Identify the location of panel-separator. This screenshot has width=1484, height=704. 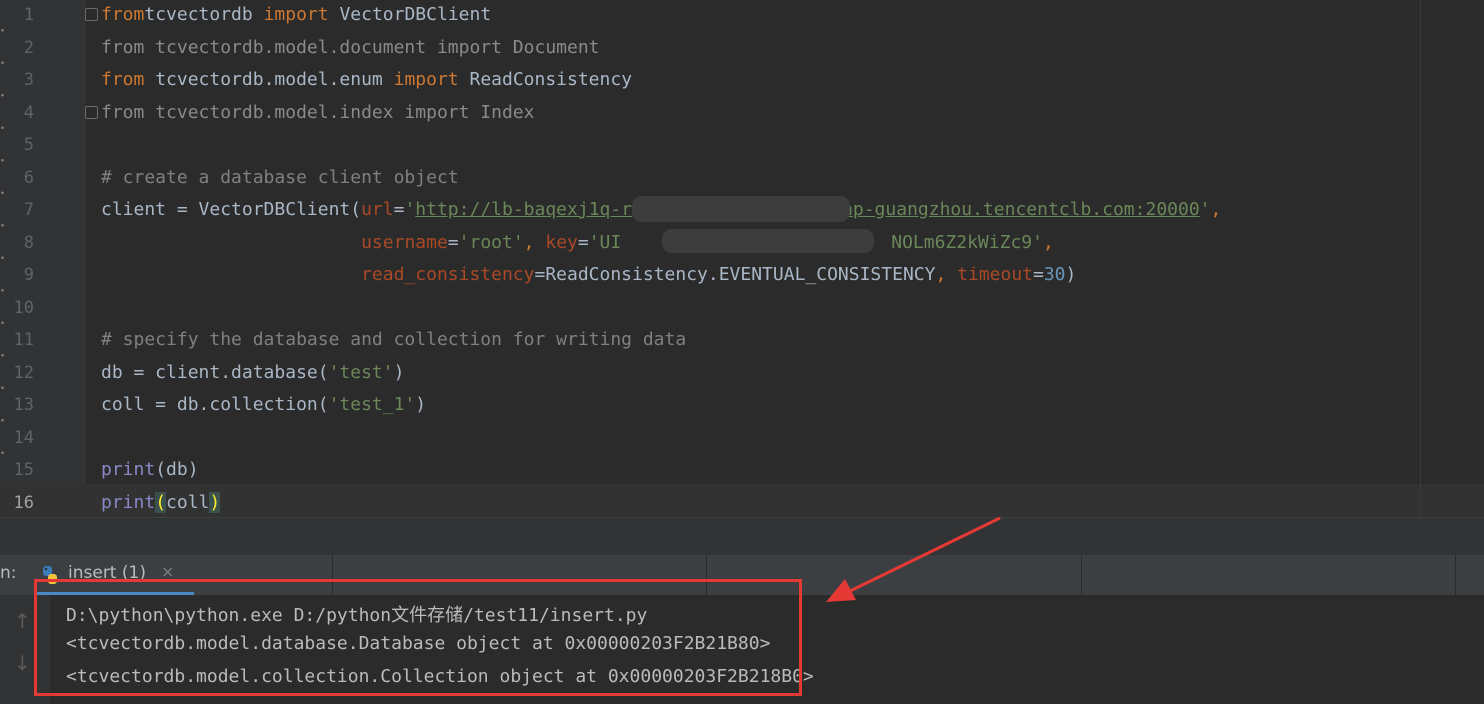
(742, 536).